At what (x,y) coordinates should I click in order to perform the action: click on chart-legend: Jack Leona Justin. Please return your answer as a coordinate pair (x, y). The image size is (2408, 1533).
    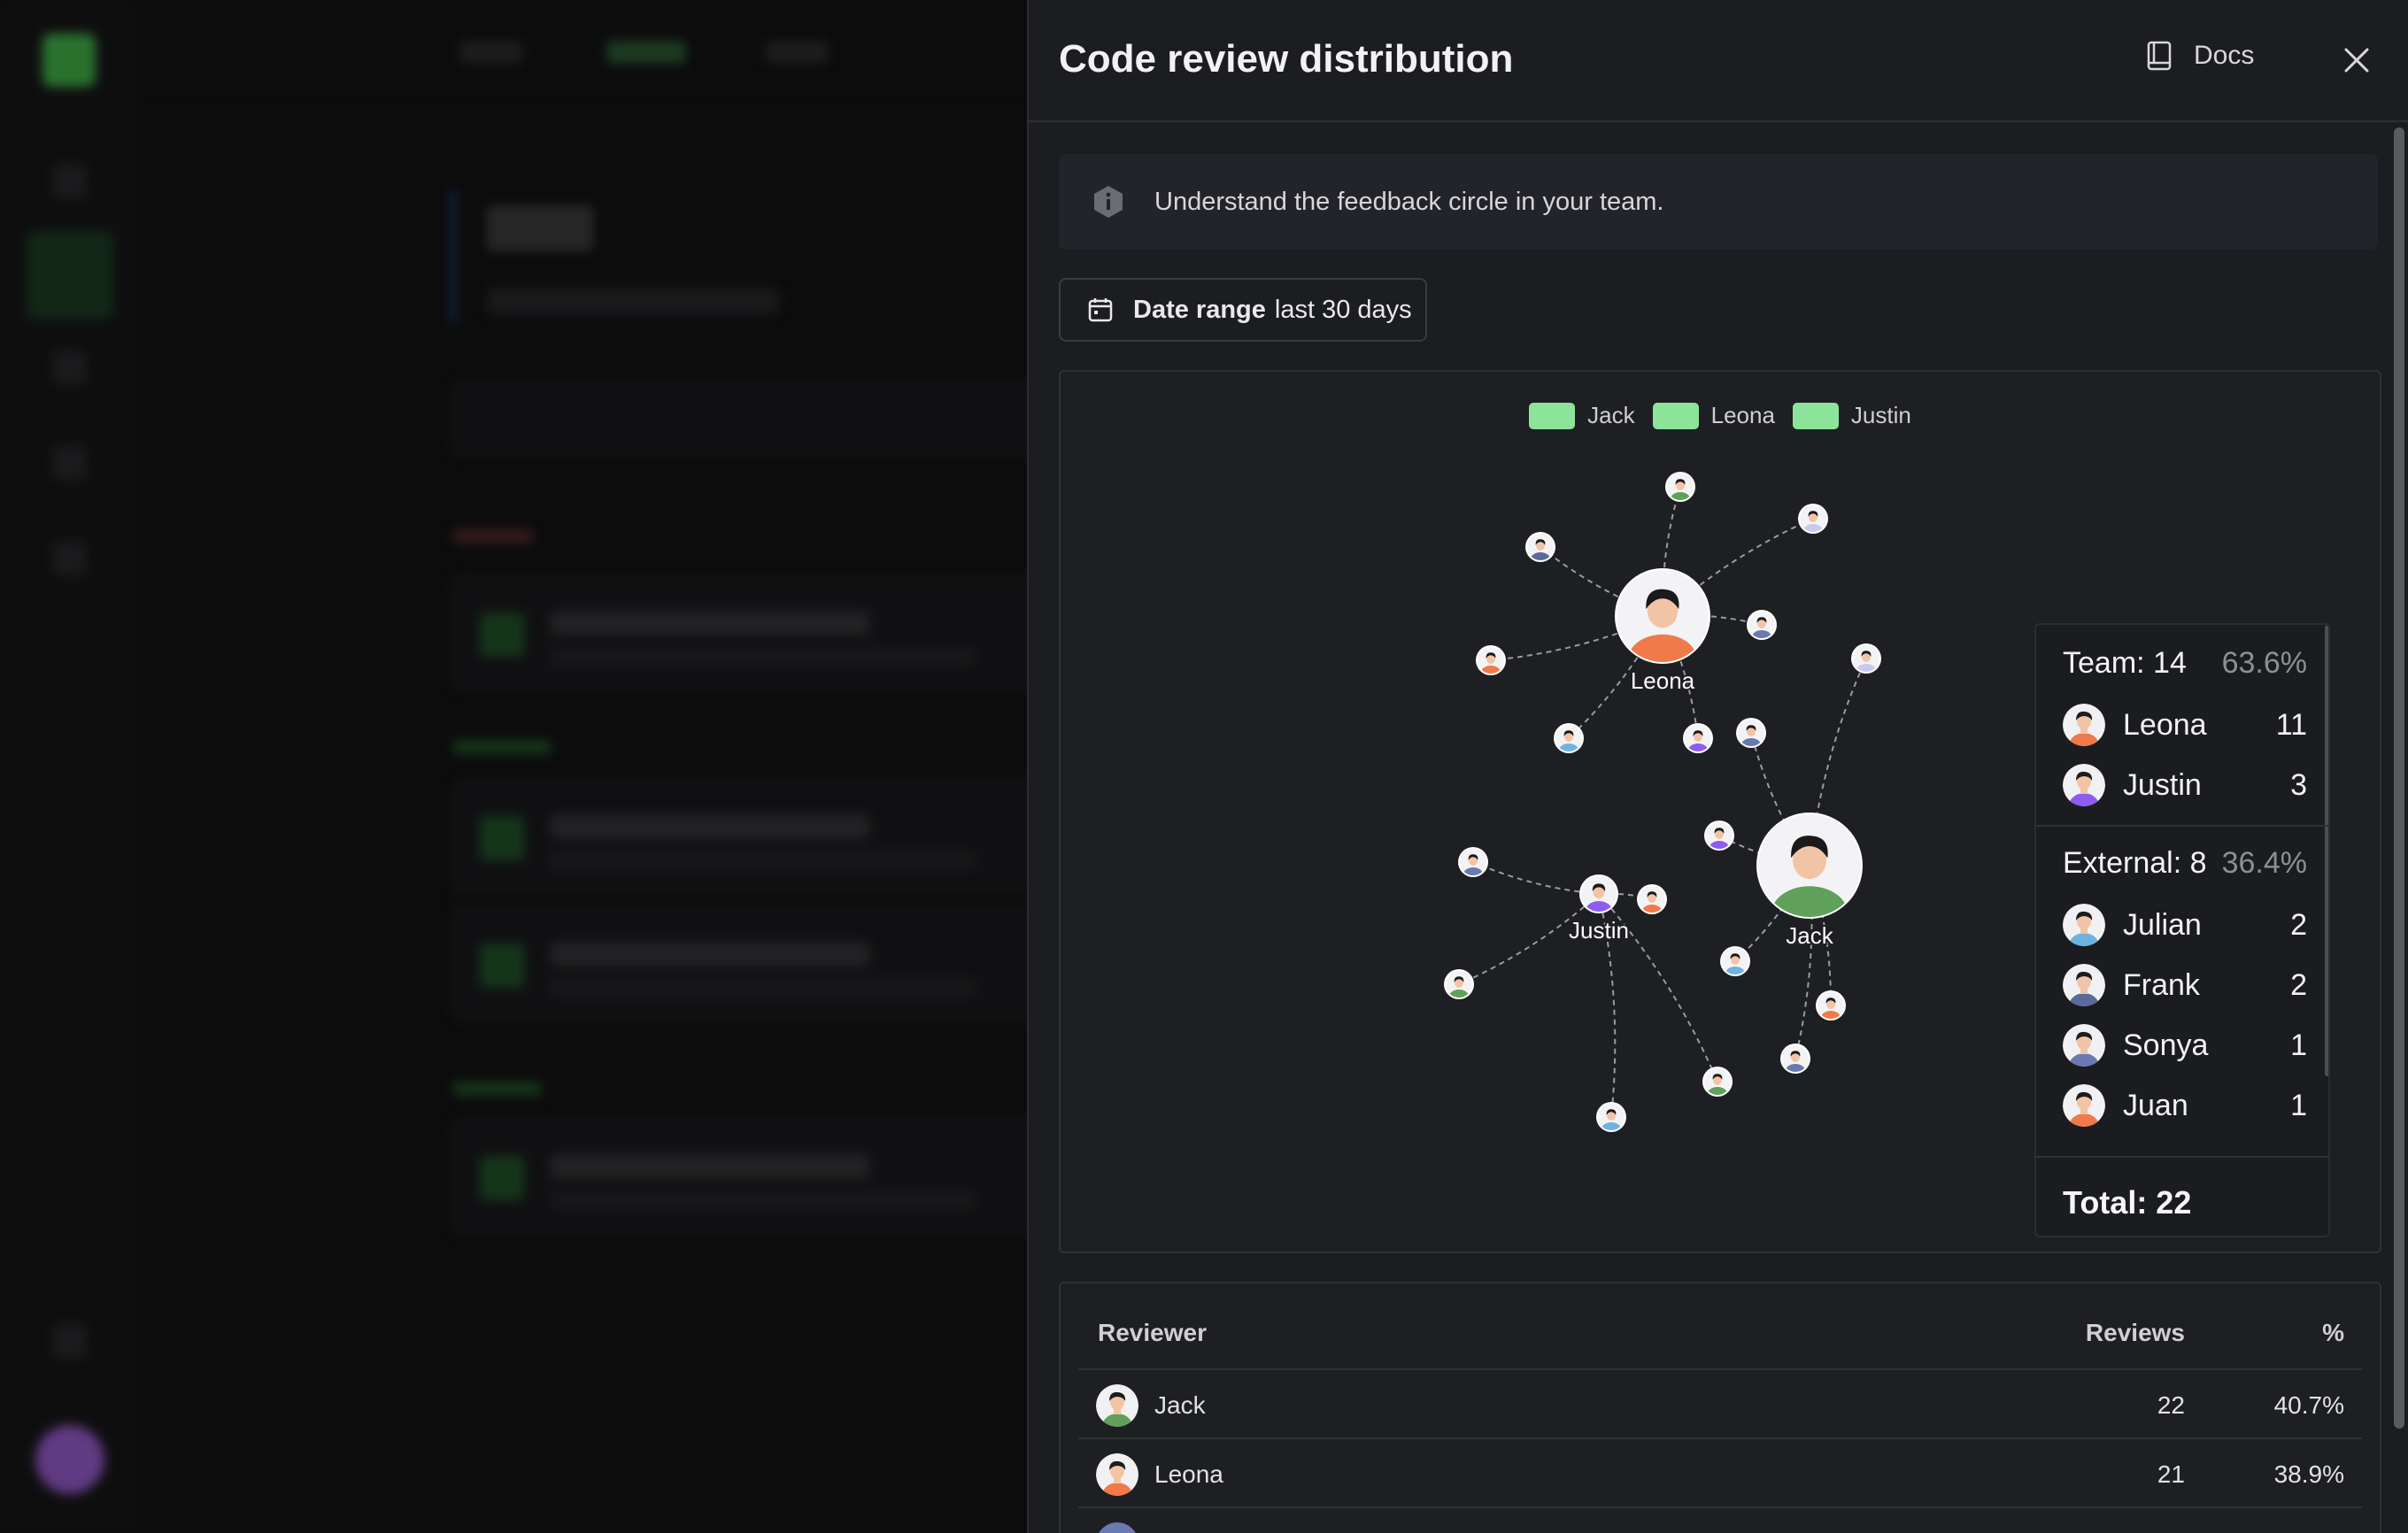
    Looking at the image, I should click on (1720, 415).